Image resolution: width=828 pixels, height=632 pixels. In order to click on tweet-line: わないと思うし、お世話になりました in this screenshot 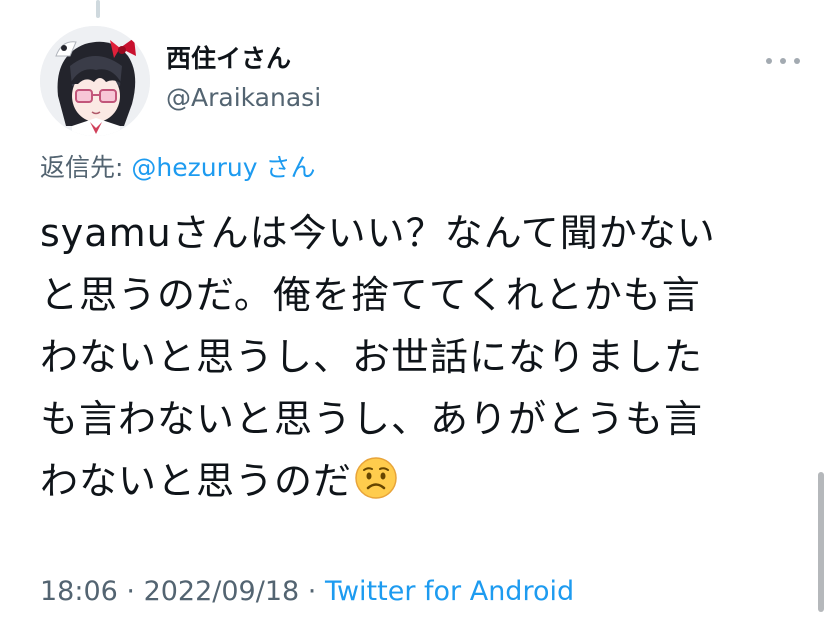, I will do `click(372, 357)`.